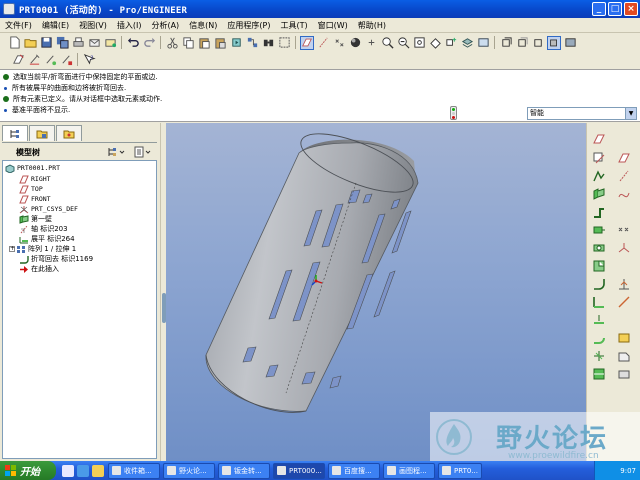 The width and height of the screenshot is (640, 480). What do you see at coordinates (12, 249) in the screenshot?
I see `expand-toggle: +` at bounding box center [12, 249].